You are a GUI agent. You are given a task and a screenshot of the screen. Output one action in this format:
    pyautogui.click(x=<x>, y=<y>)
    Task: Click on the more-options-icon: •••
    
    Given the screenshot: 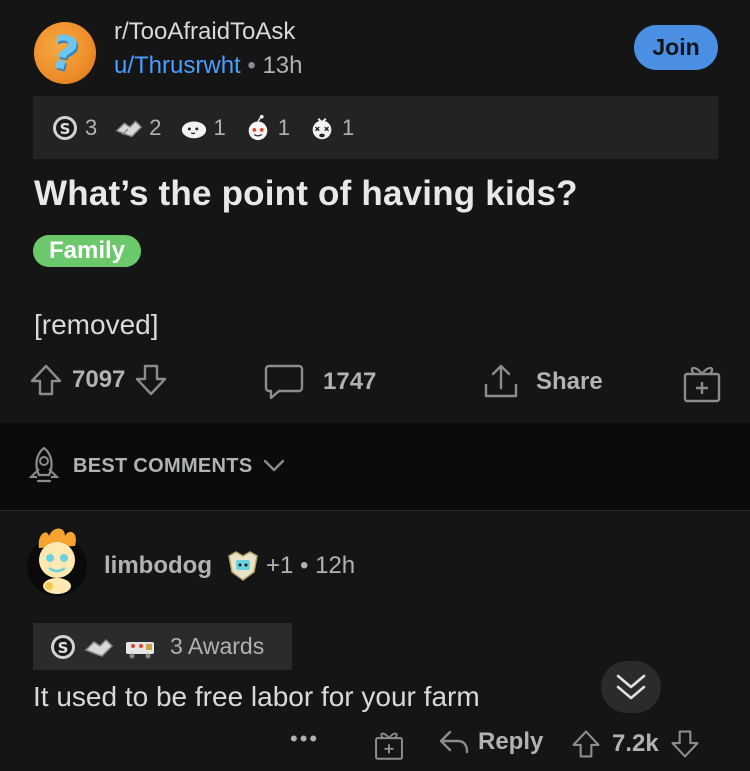 What is the action you would take?
    pyautogui.click(x=304, y=739)
    